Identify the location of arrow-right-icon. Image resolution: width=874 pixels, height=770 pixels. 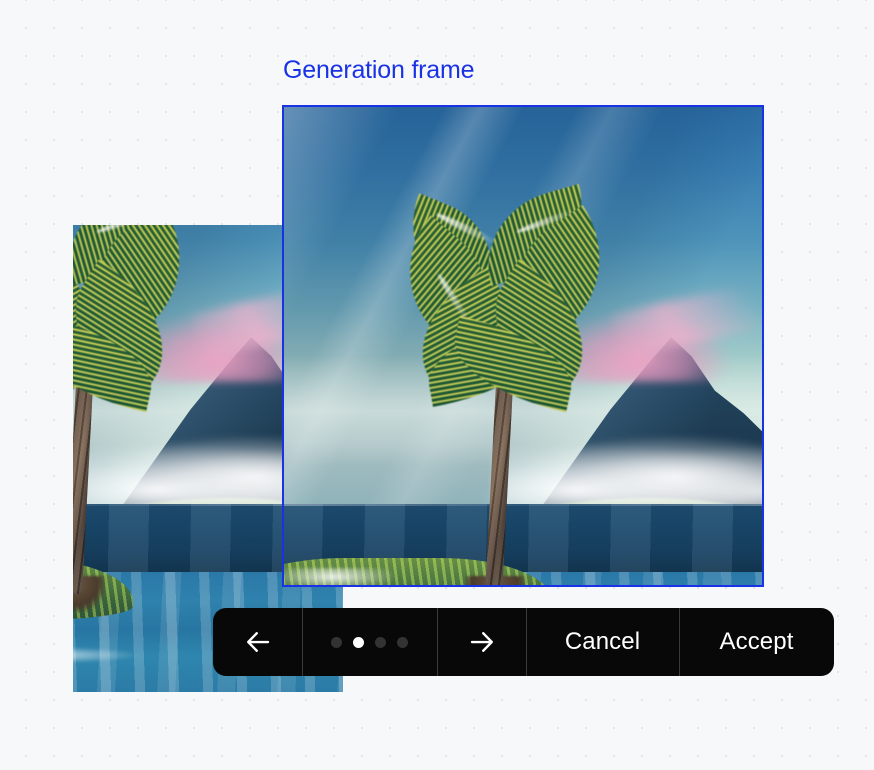
(481, 642).